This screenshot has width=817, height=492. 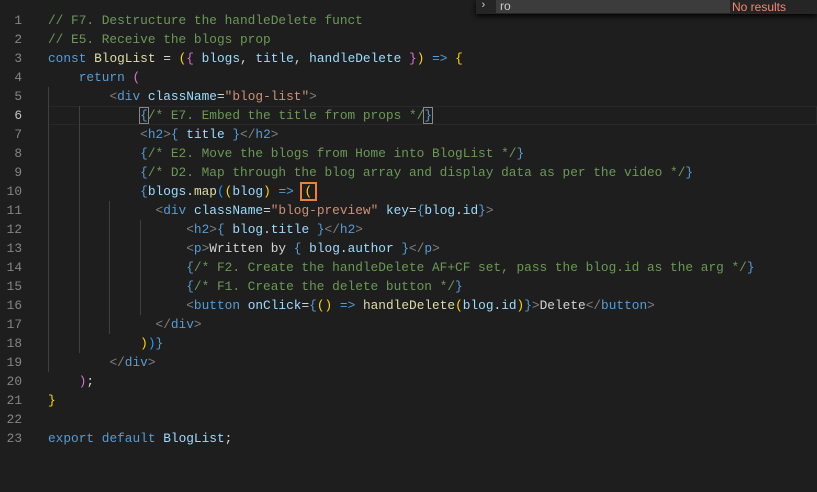 What do you see at coordinates (408, 134) in the screenshot?
I see `code-line: 7 <h2>{ title }</h2>` at bounding box center [408, 134].